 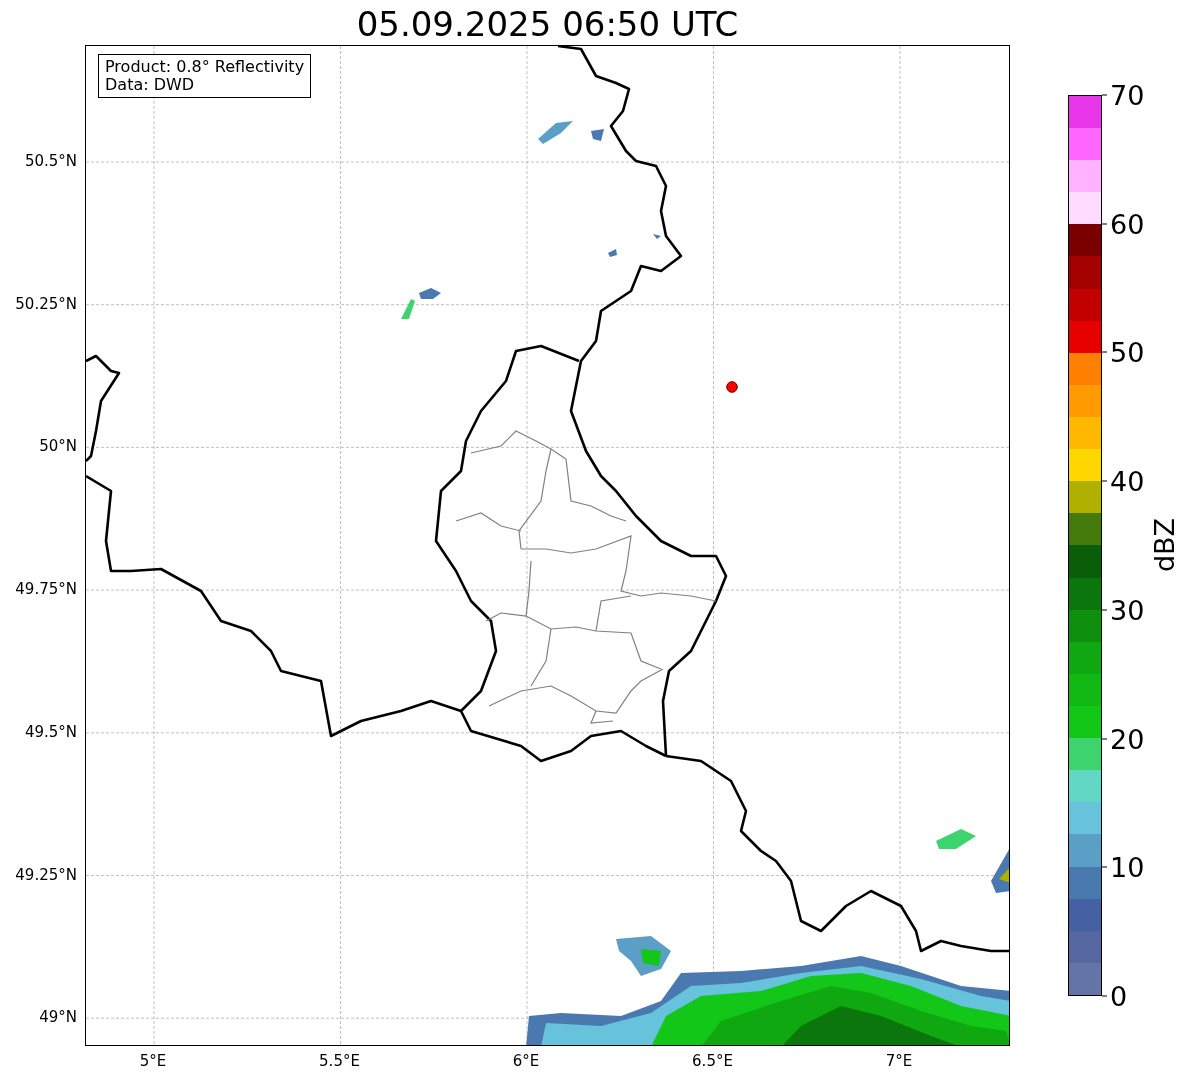 What do you see at coordinates (547, 26) in the screenshot?
I see `chart-title: 05.09.2025 06:50 UTC` at bounding box center [547, 26].